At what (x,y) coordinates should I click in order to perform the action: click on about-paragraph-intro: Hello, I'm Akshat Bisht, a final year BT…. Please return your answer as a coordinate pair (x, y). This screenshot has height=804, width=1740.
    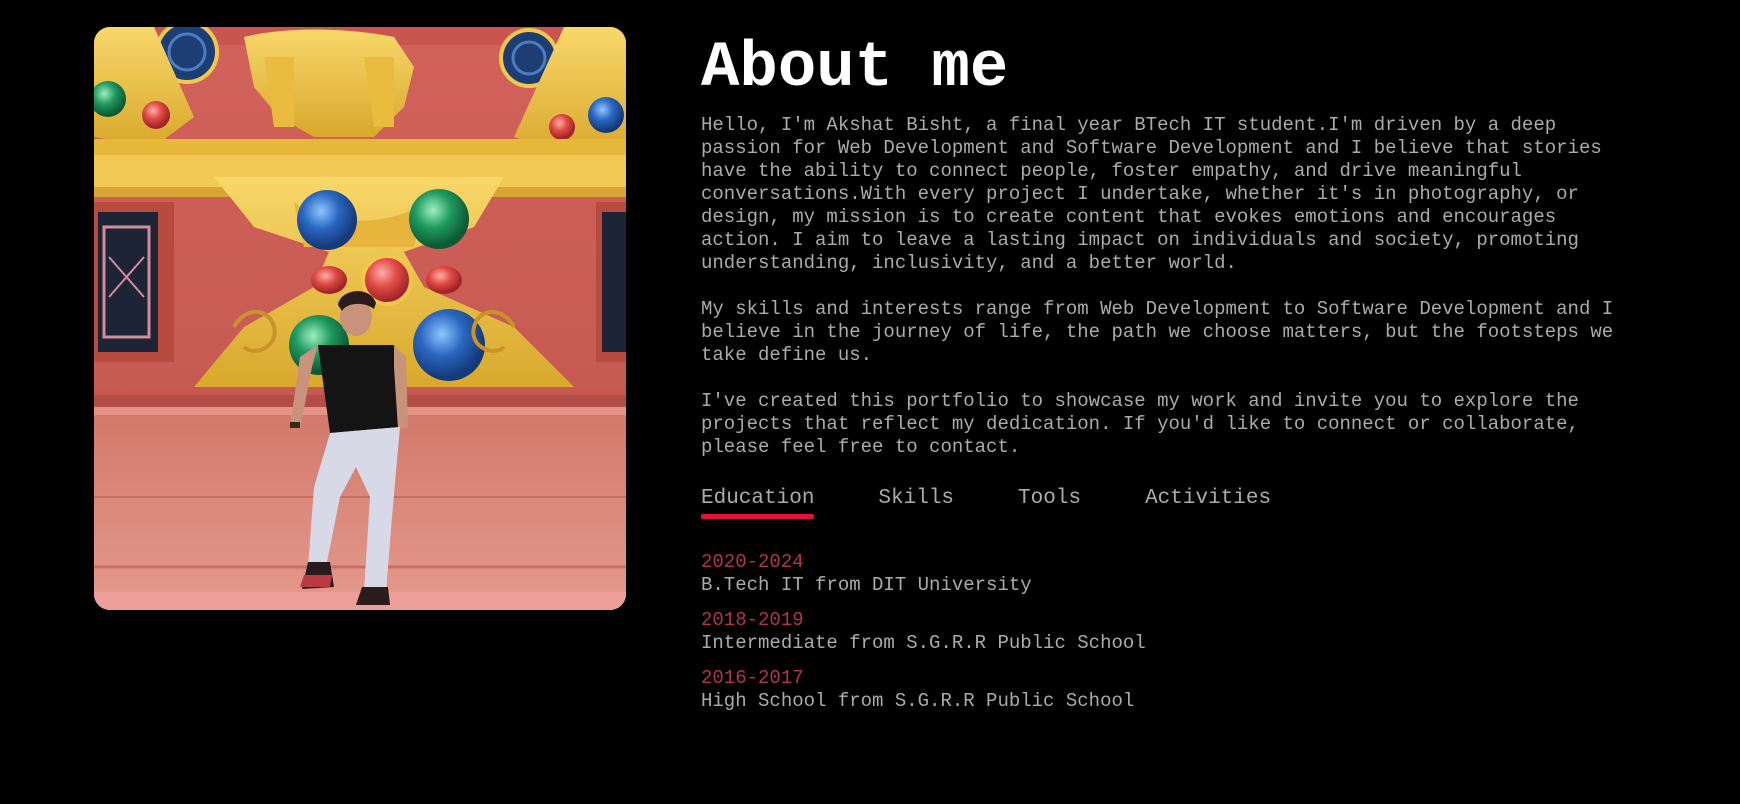
    Looking at the image, I should click on (1151, 194).